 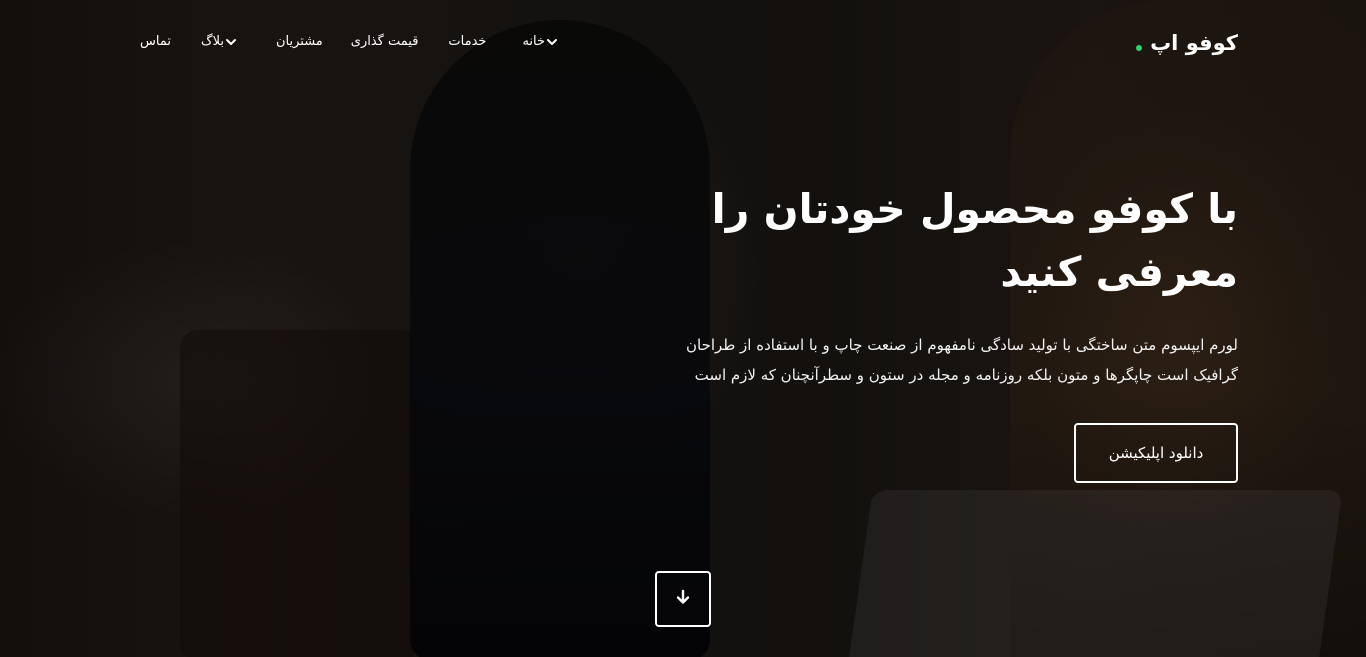 I want to click on nav-item-home-label: خانه, so click(x=534, y=41).